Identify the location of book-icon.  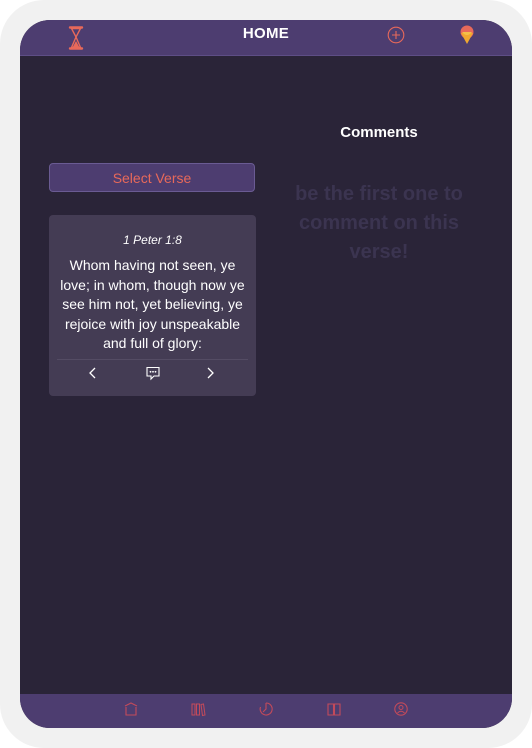
(334, 709).